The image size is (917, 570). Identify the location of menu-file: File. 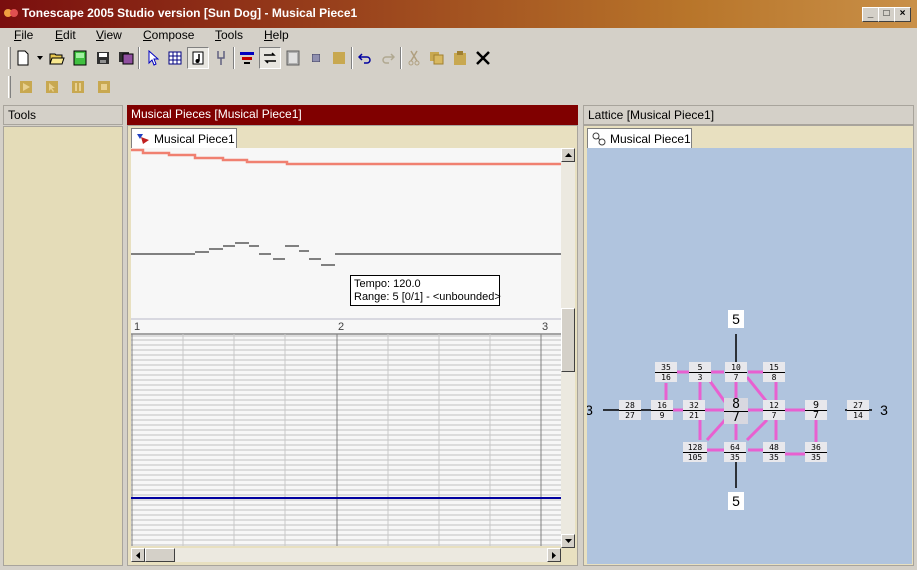
(23, 36).